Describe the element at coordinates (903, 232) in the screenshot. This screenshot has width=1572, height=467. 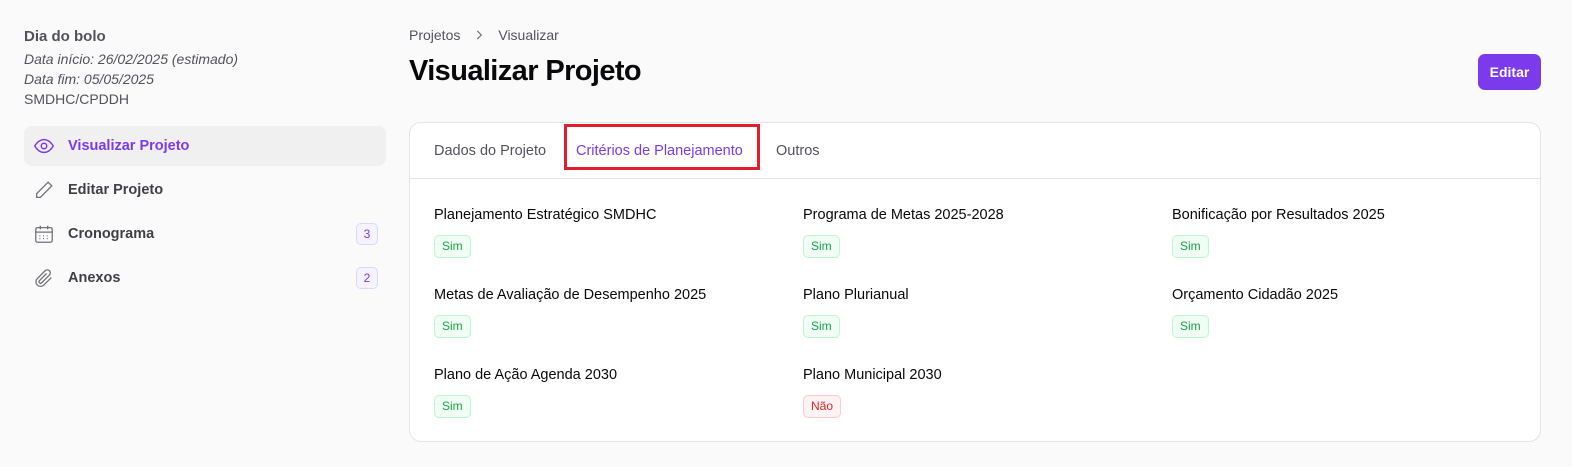
I see `criterion-item: Programa de Metas 2025-2028 Sim` at that location.